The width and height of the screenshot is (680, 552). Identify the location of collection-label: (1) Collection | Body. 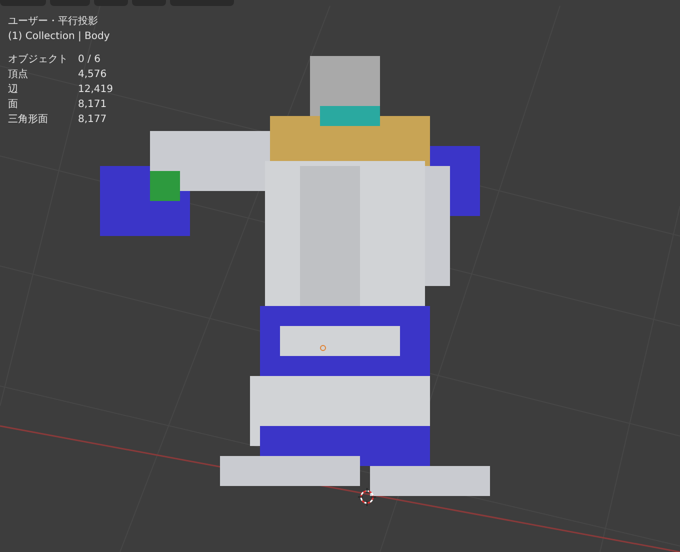
(59, 37).